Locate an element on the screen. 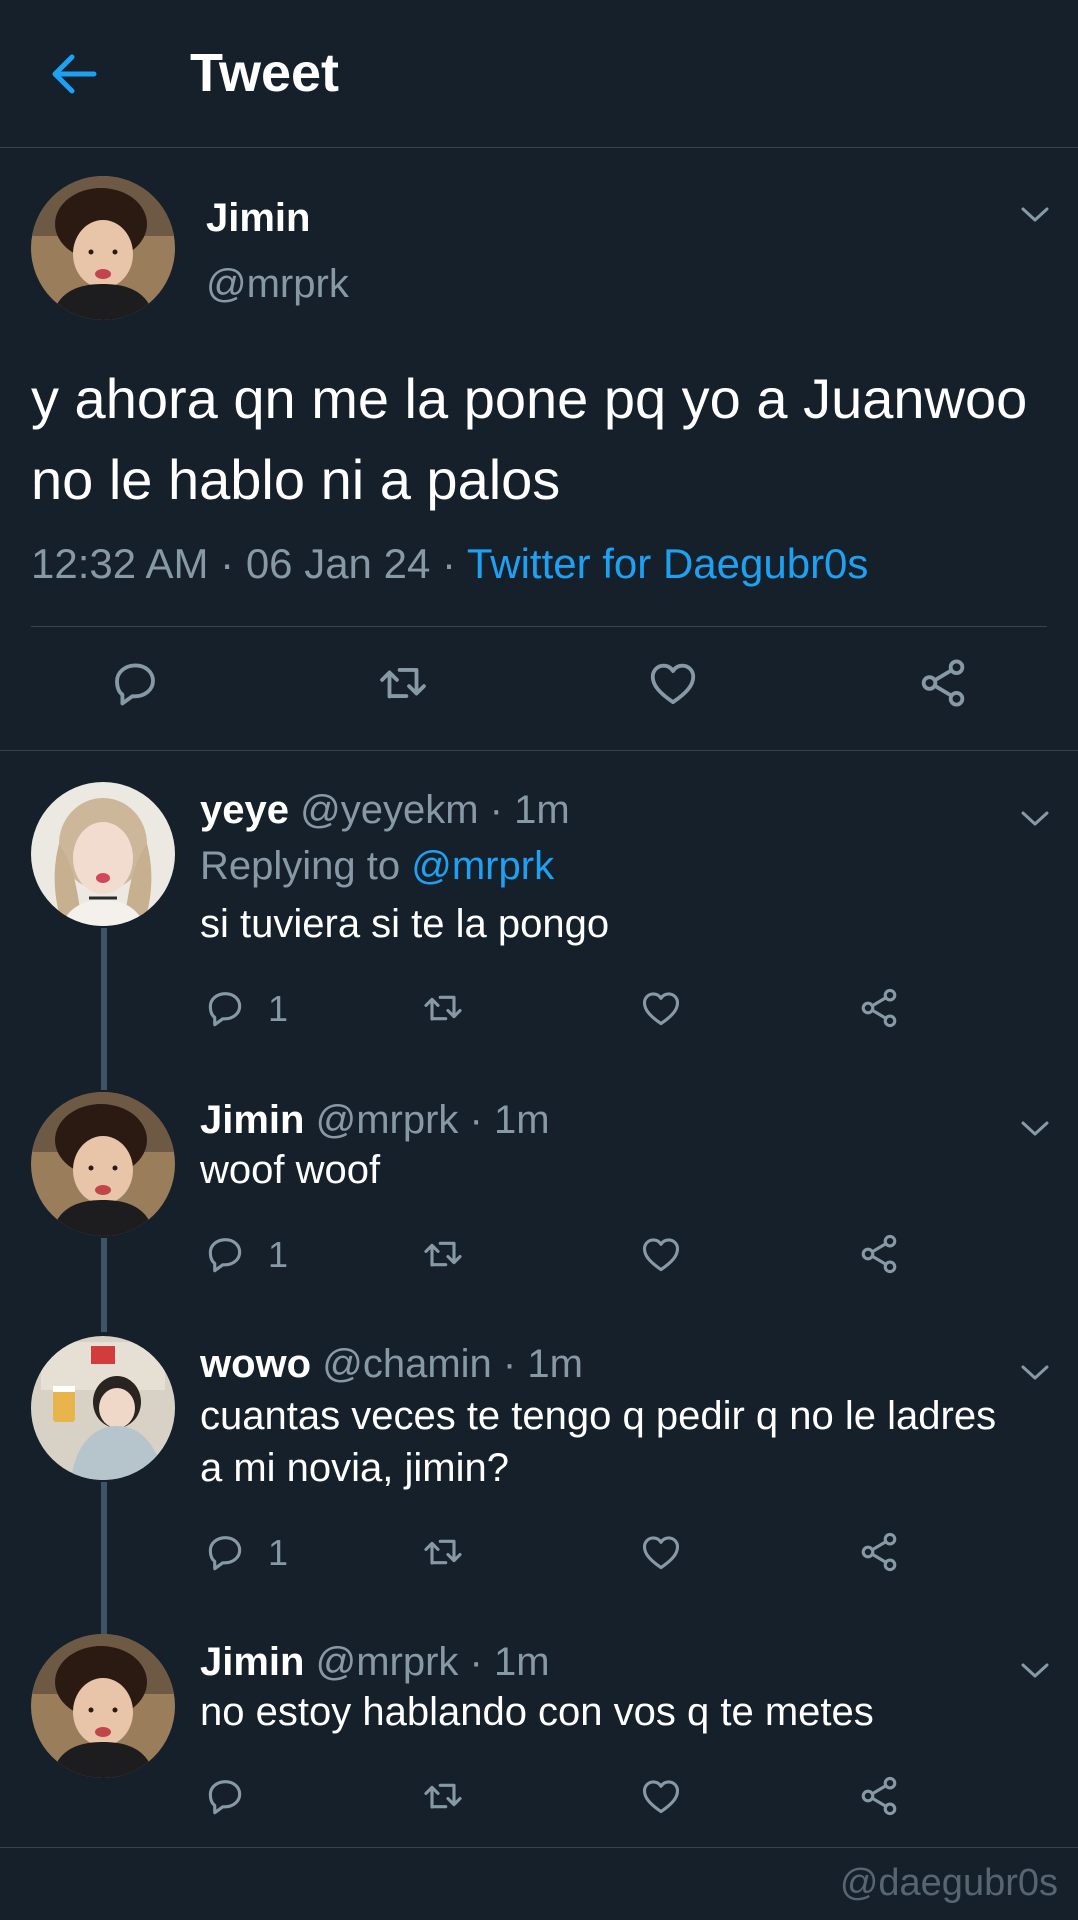 Image resolution: width=1078 pixels, height=1920 pixels. tweet-source: Twitter for Daegubr0s is located at coordinates (668, 563).